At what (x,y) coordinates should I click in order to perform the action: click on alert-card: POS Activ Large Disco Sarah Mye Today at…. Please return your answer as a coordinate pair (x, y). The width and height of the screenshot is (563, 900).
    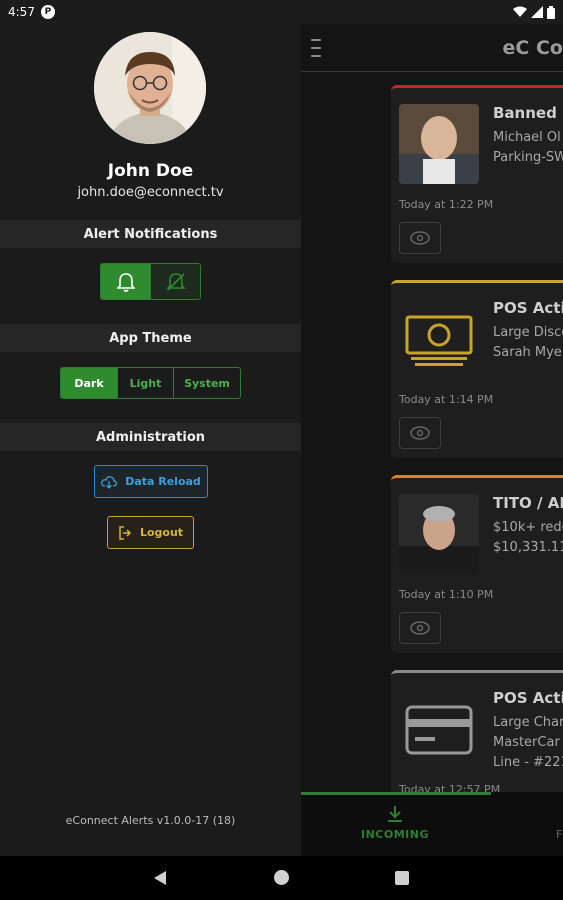
    Looking at the image, I should click on (477, 369).